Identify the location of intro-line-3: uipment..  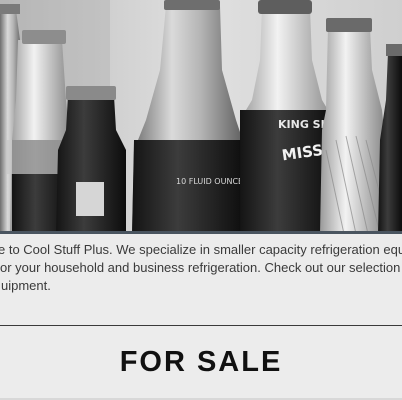
(26, 285).